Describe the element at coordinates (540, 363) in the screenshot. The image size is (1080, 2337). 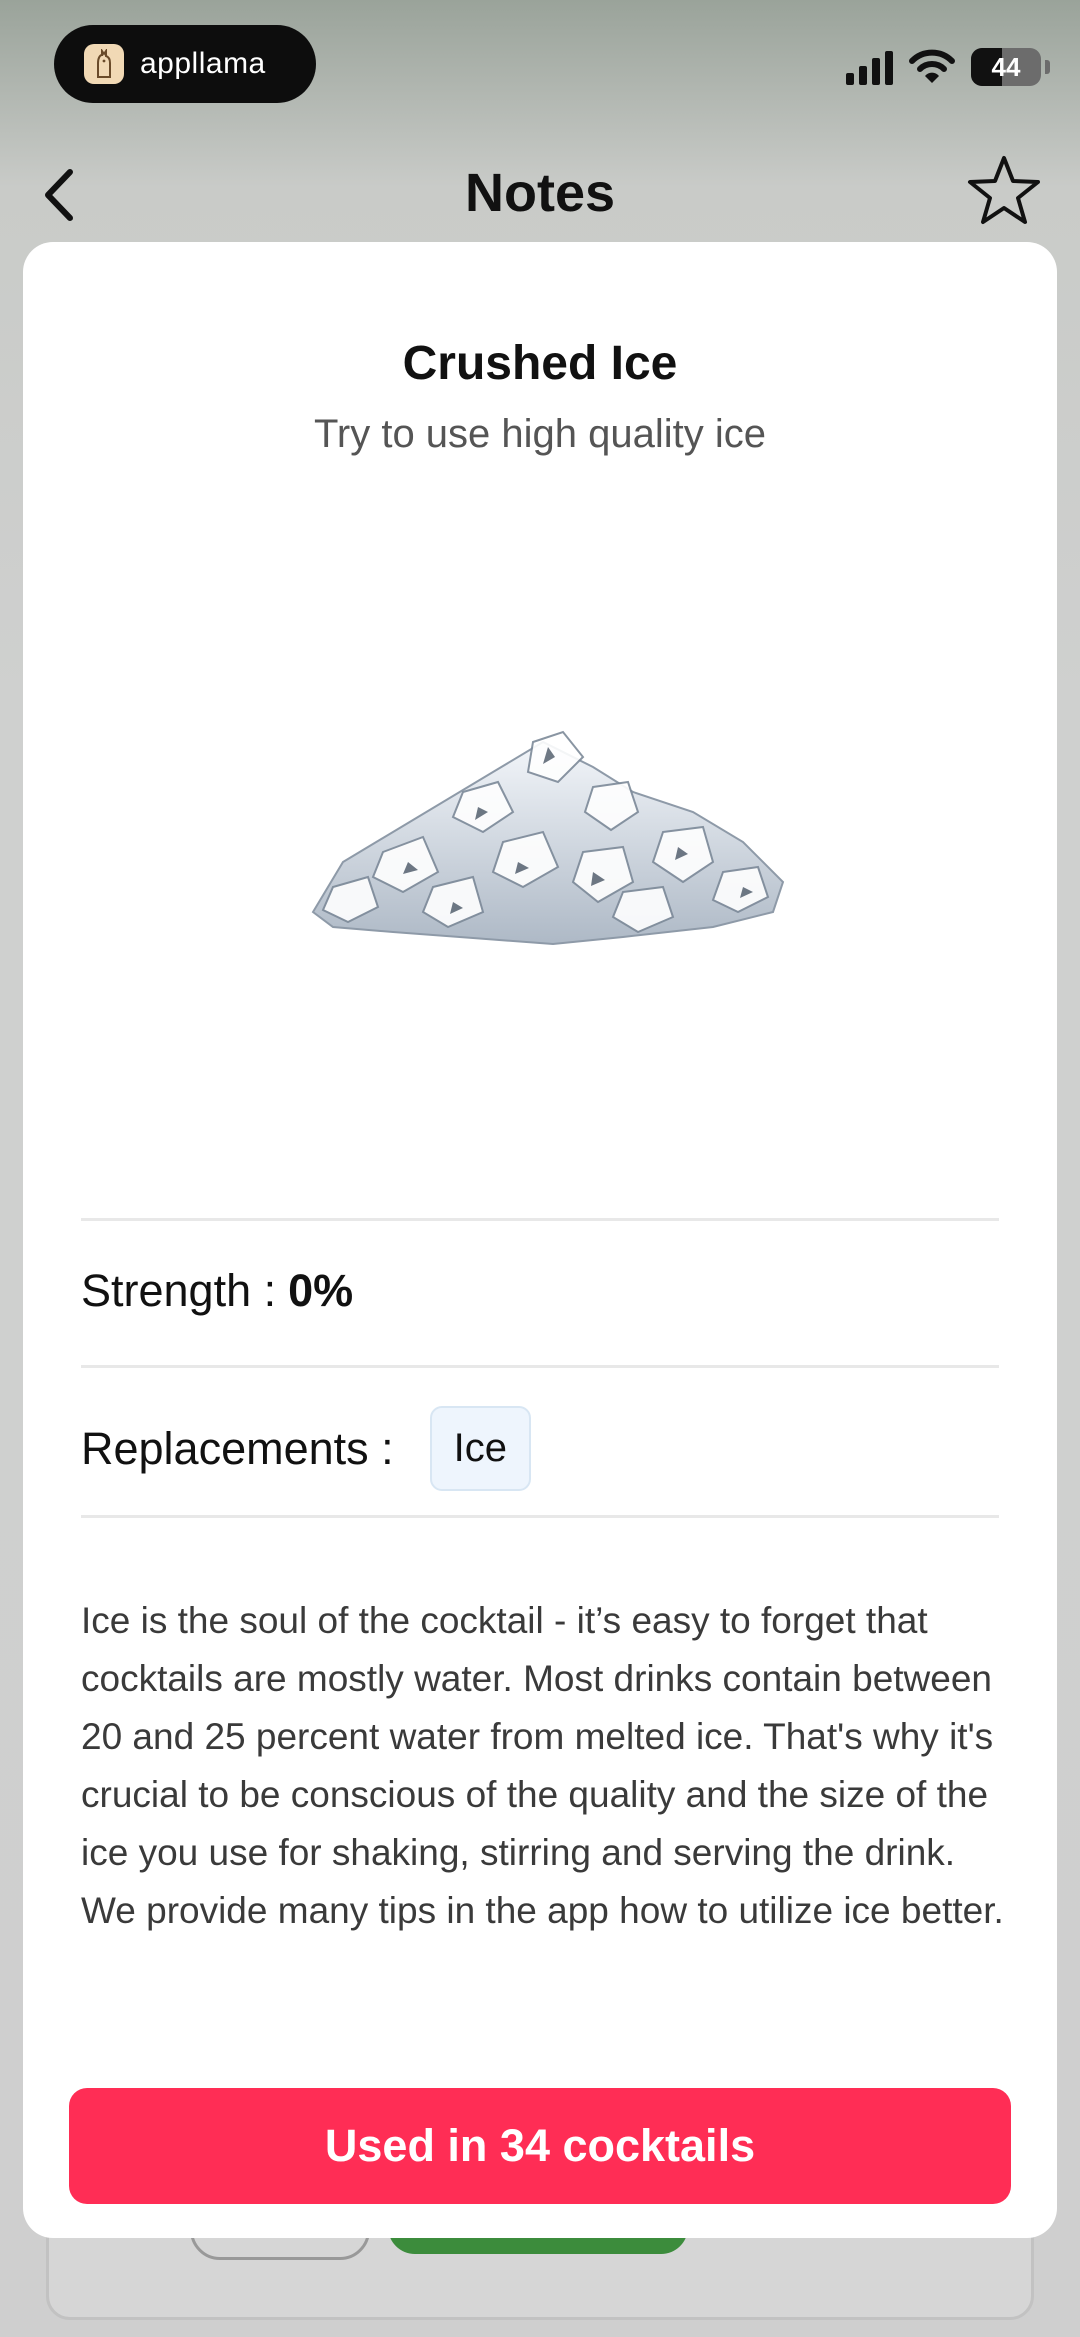
I see `ingredient-name: Crushed Ice` at that location.